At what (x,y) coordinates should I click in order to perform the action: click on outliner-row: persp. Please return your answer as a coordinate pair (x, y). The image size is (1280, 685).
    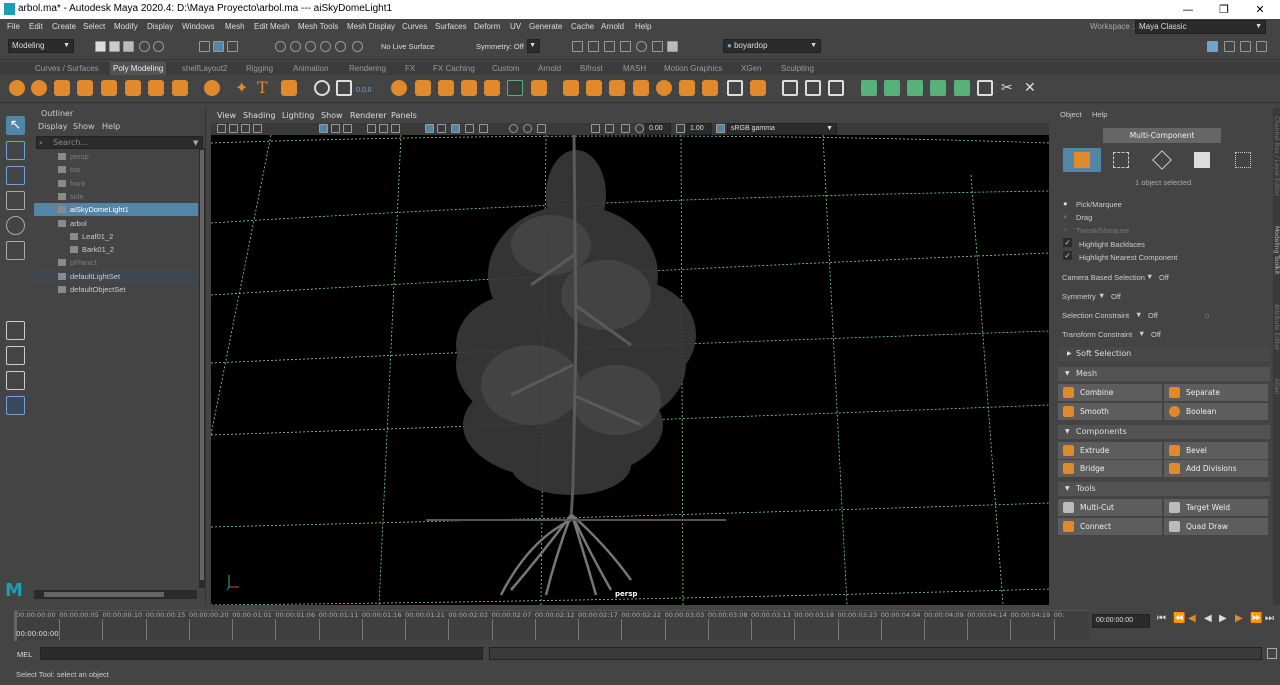
    Looking at the image, I should click on (116, 156).